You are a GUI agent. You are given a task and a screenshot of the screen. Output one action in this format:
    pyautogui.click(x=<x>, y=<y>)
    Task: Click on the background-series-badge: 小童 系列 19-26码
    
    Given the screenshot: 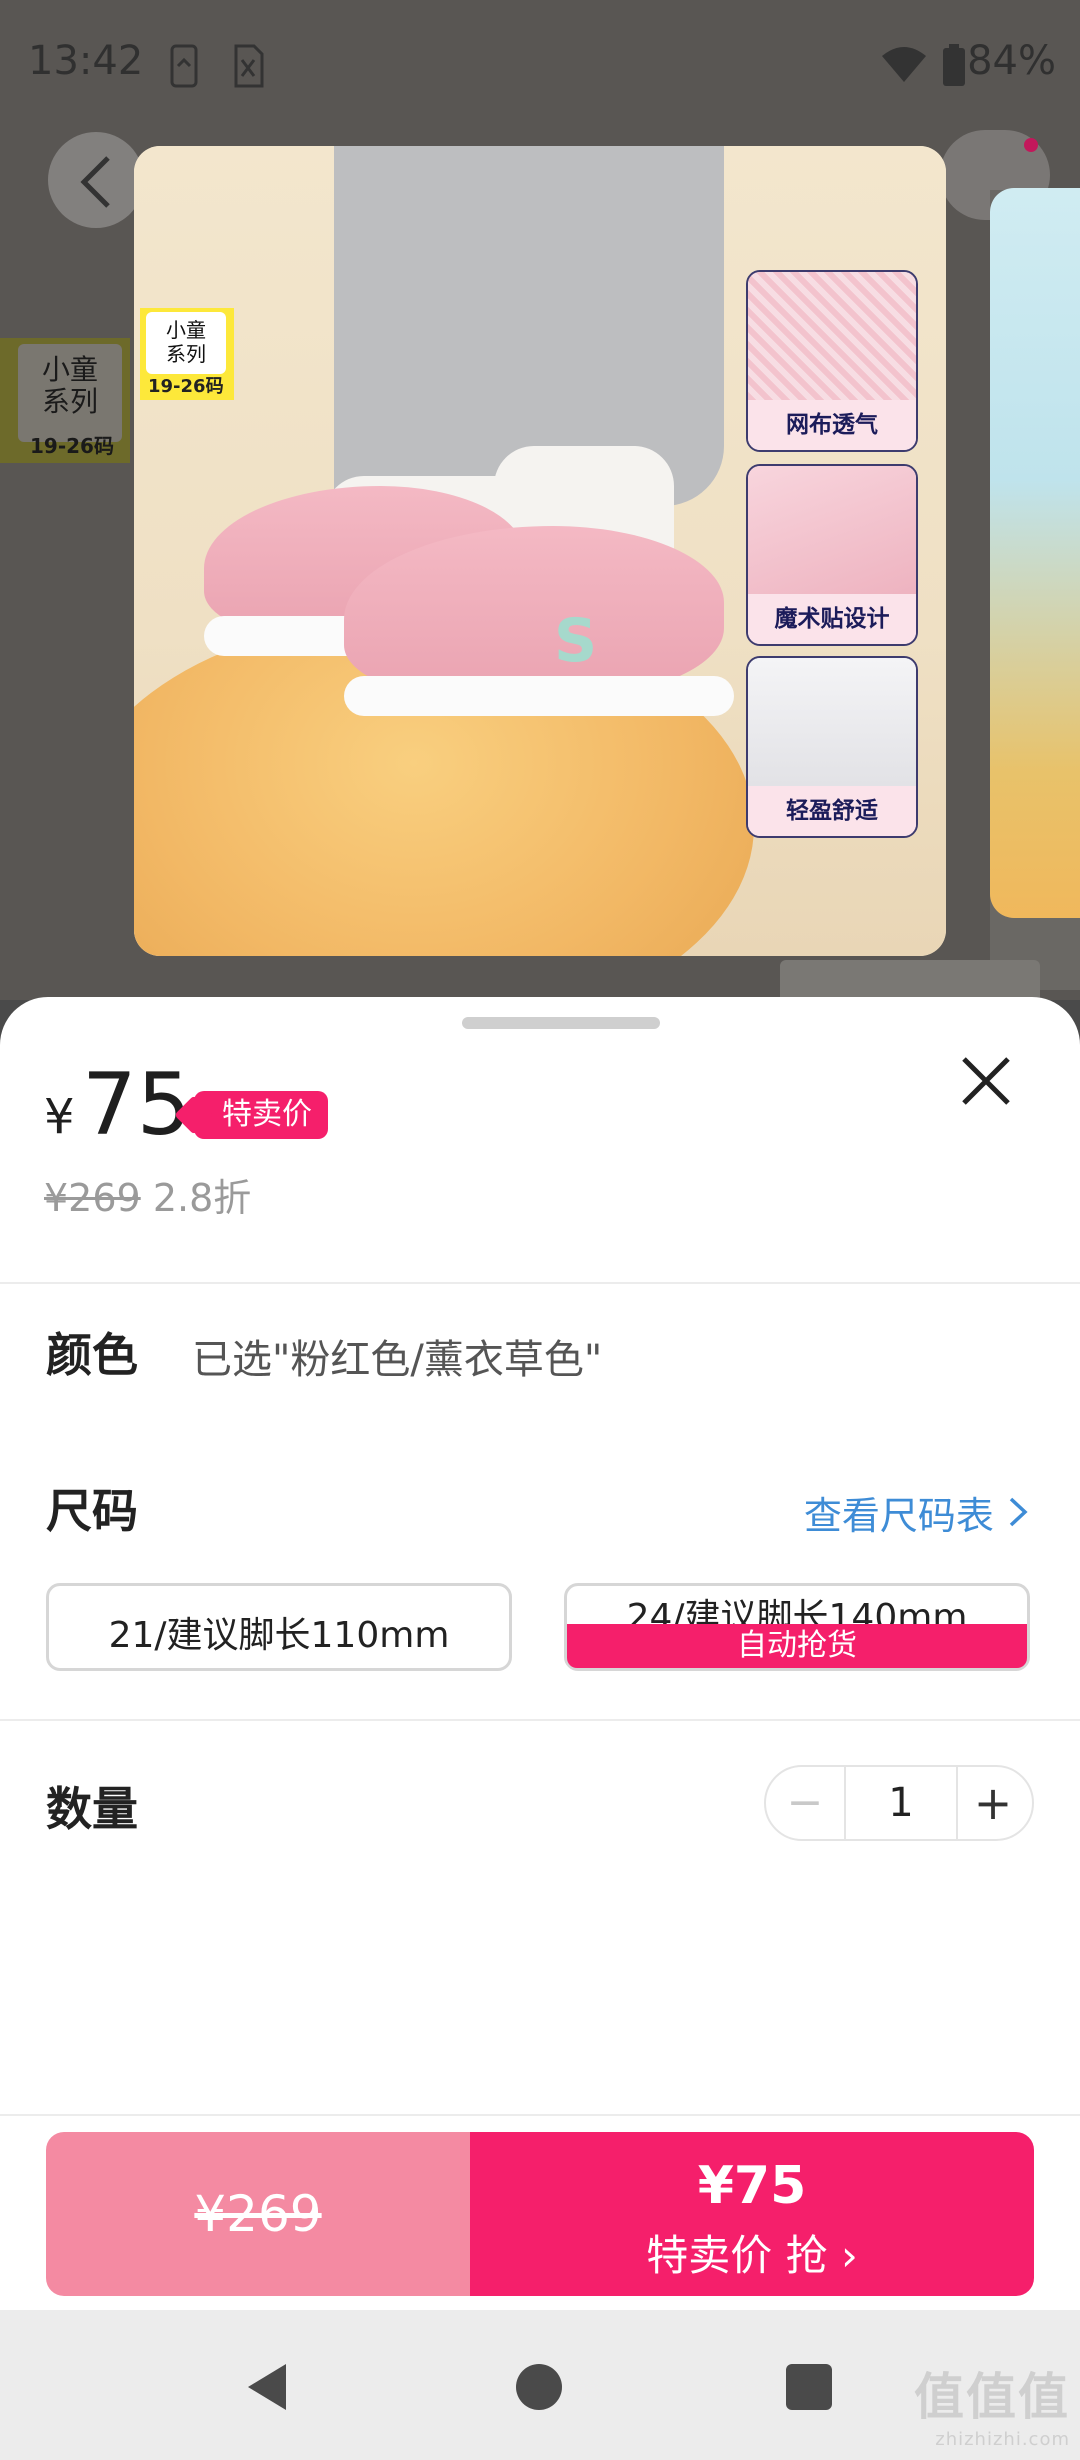 What is the action you would take?
    pyautogui.click(x=65, y=400)
    